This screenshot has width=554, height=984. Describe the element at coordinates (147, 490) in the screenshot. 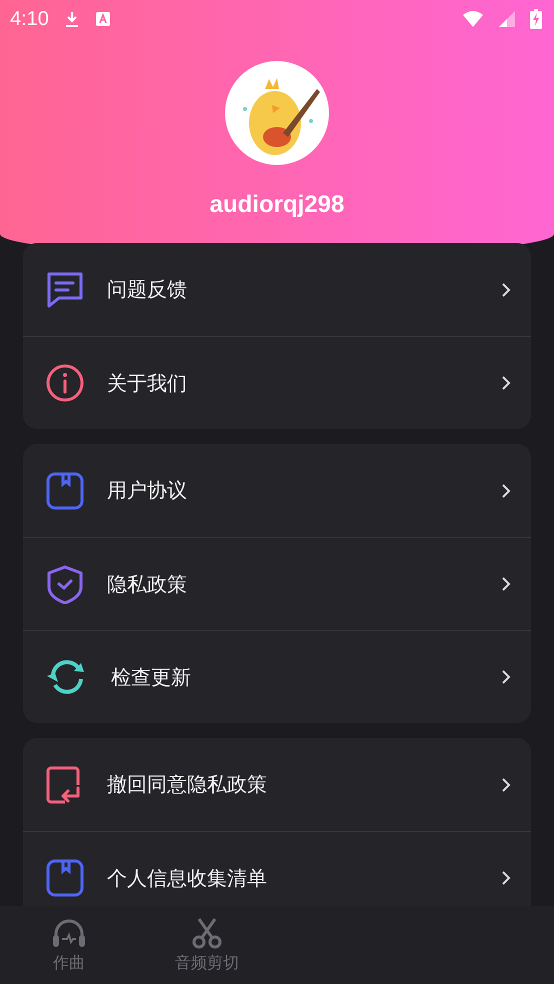

I see `menu-item-label: 用户协议` at that location.